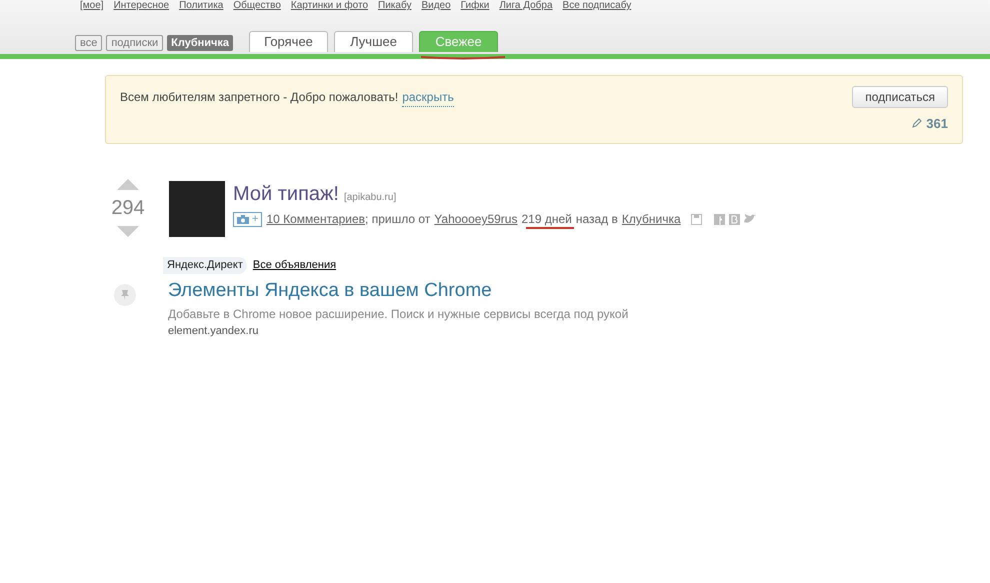 This screenshot has width=990, height=583. Describe the element at coordinates (142, 6) in the screenshot. I see `nav-link: Интересное` at that location.